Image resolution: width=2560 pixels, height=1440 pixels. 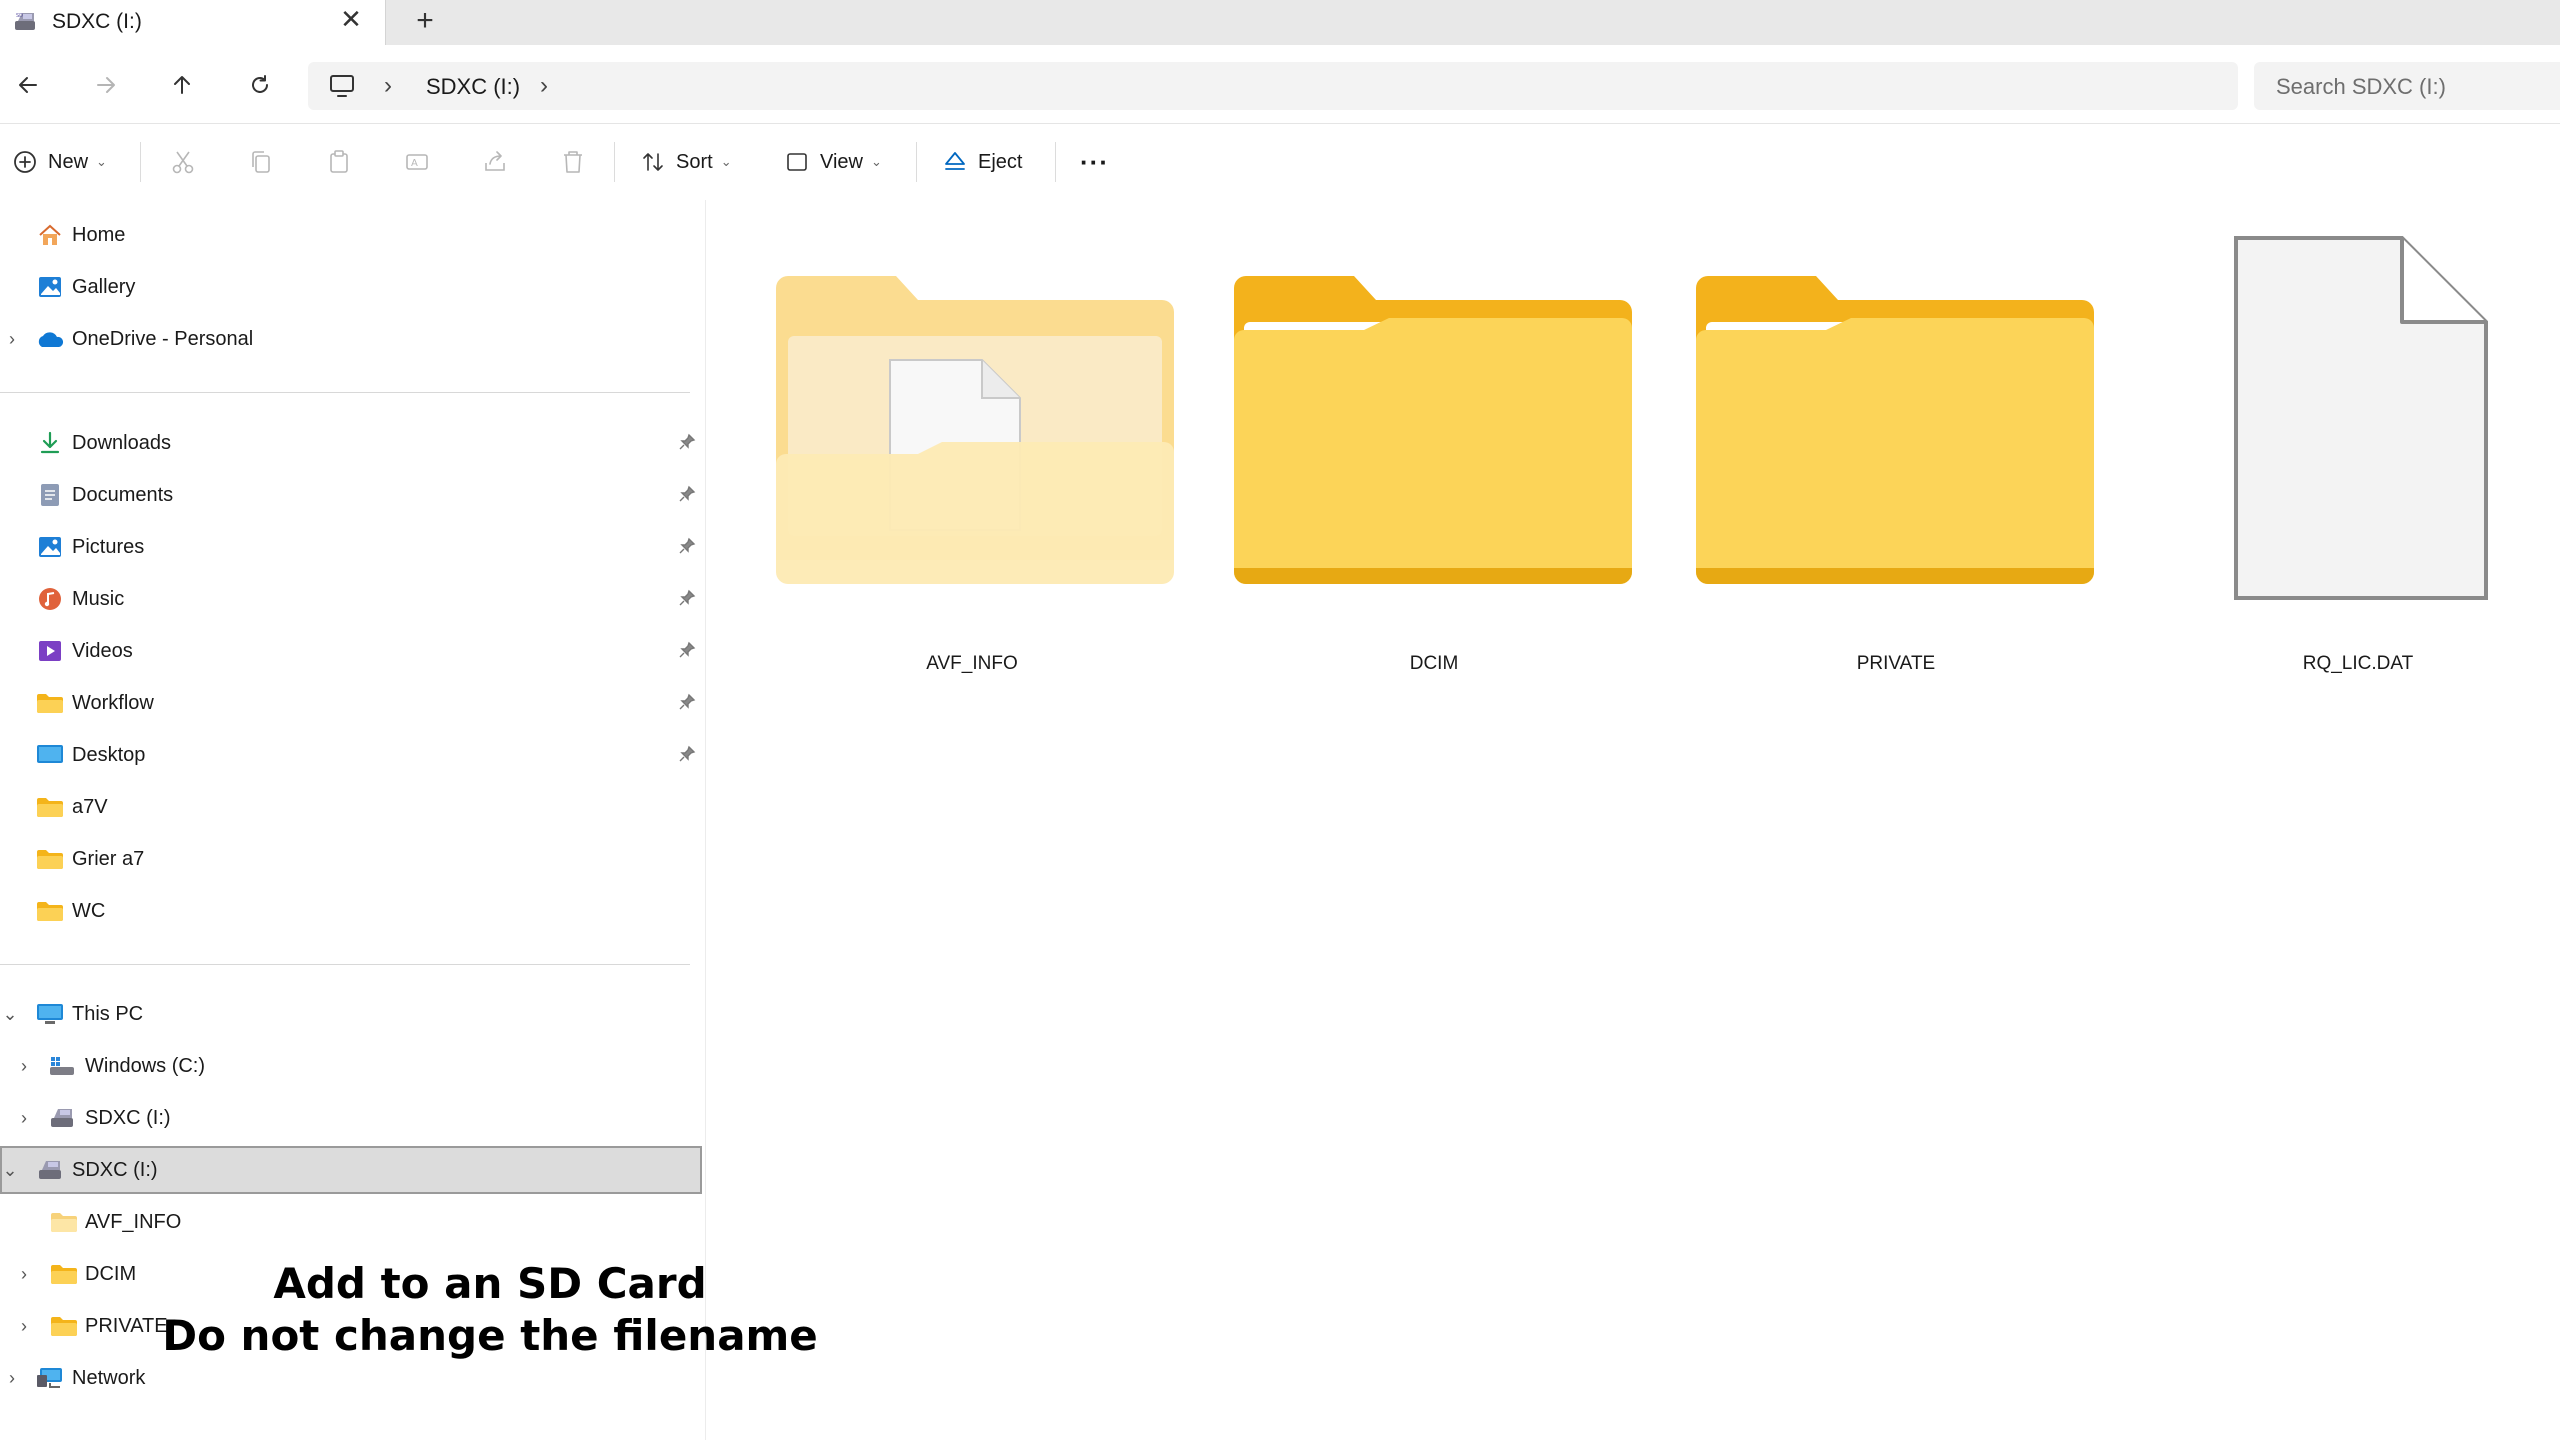 What do you see at coordinates (50, 755) in the screenshot?
I see `desktop-icon` at bounding box center [50, 755].